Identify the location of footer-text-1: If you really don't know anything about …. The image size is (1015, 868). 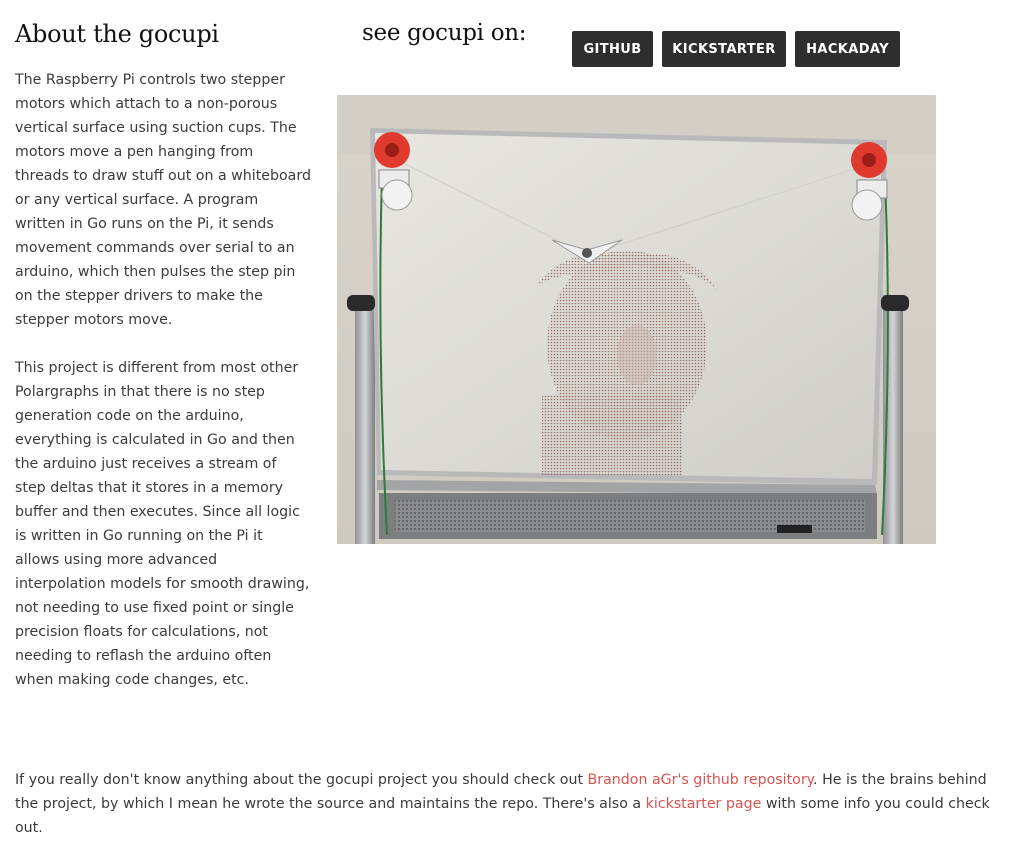
(301, 780).